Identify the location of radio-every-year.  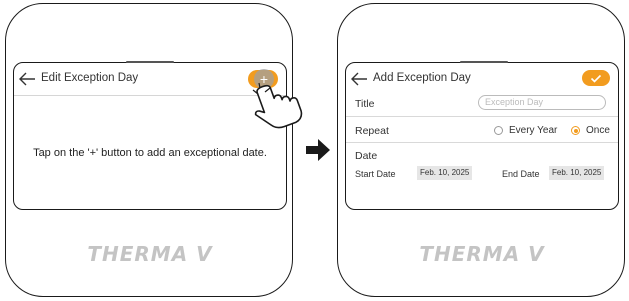
(498, 130).